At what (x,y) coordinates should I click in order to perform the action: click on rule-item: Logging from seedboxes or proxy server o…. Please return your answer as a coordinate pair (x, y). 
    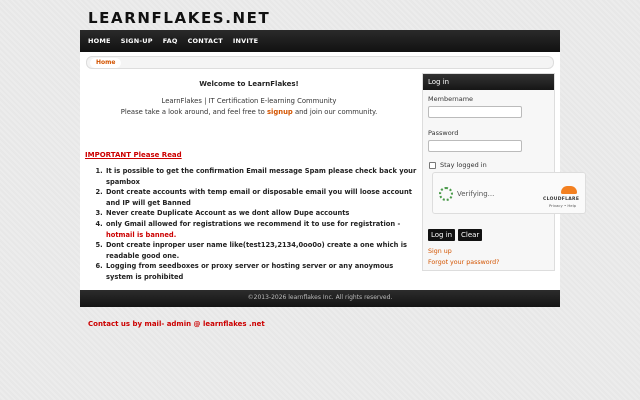
    Looking at the image, I should click on (261, 271).